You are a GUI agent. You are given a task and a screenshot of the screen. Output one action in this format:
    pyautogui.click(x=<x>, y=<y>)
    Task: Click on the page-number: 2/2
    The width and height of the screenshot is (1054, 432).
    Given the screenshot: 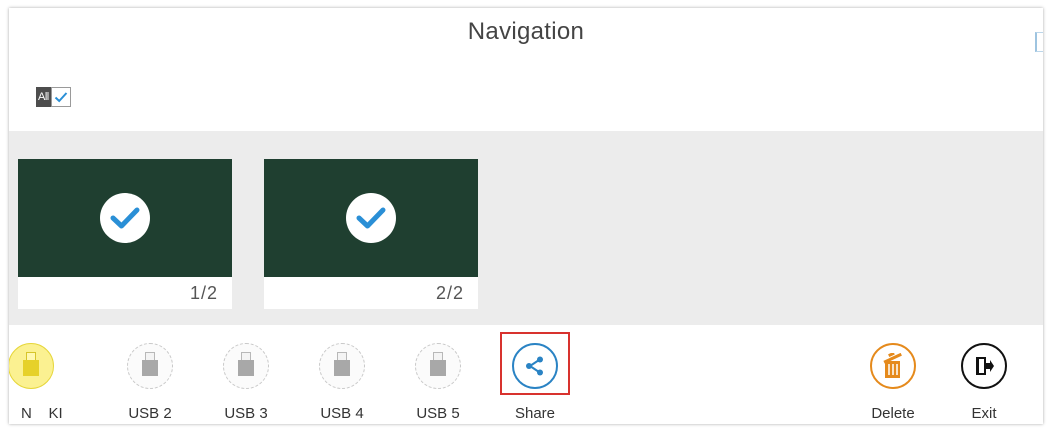 What is the action you would take?
    pyautogui.click(x=371, y=293)
    